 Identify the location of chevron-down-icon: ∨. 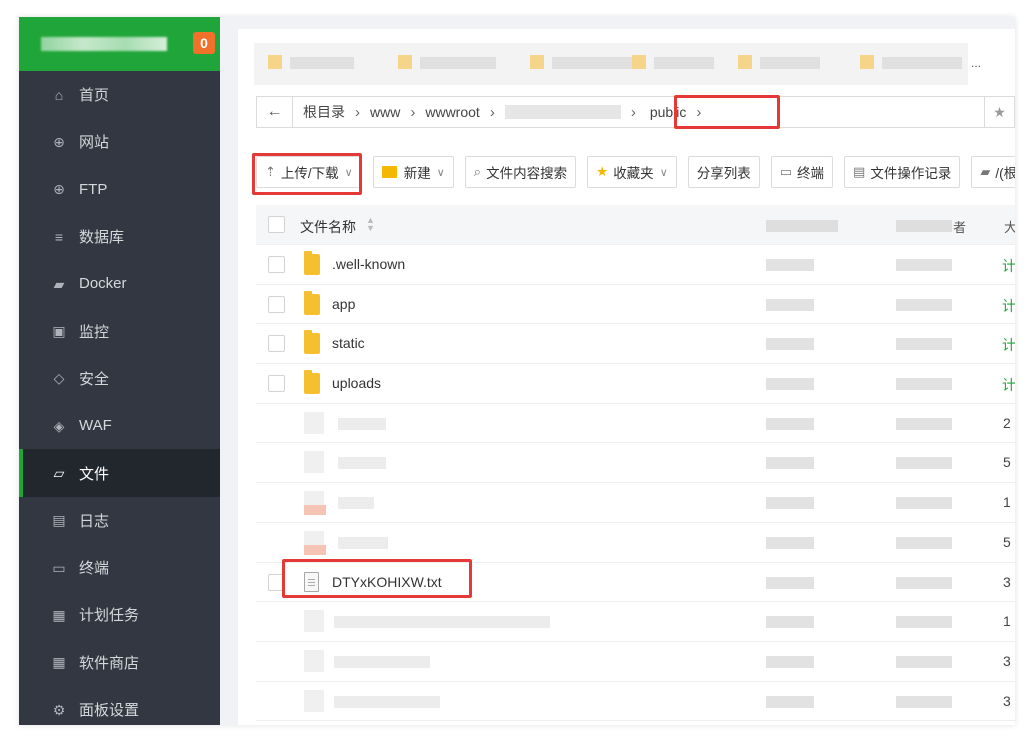
(440, 172).